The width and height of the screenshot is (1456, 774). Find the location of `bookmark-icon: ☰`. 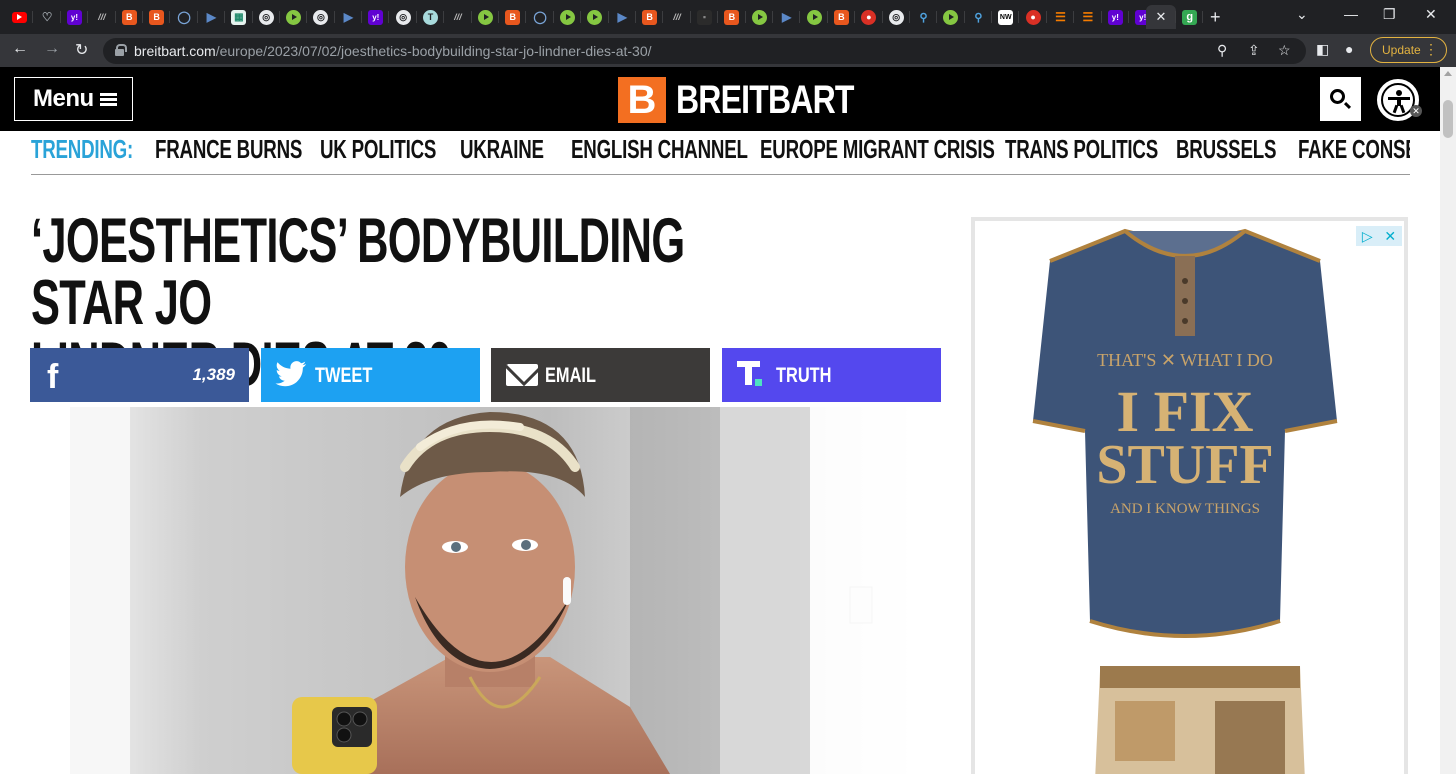

bookmark-icon: ☰ is located at coordinates (1088, 17).